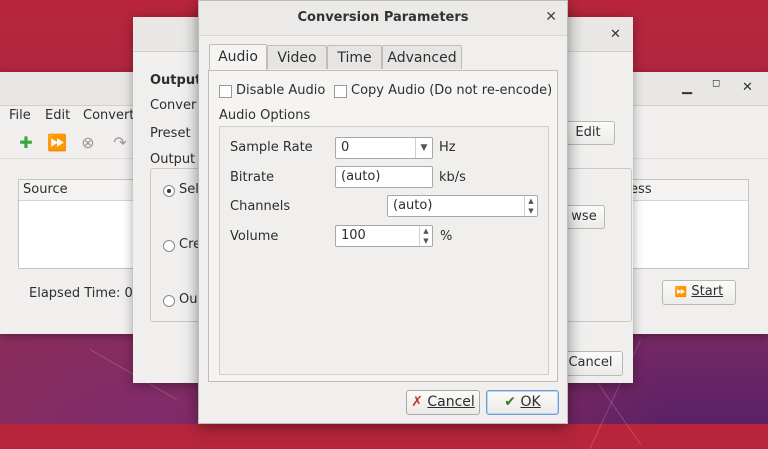 The height and width of the screenshot is (449, 768). I want to click on sample-rate-label: Sample Rate, so click(271, 147).